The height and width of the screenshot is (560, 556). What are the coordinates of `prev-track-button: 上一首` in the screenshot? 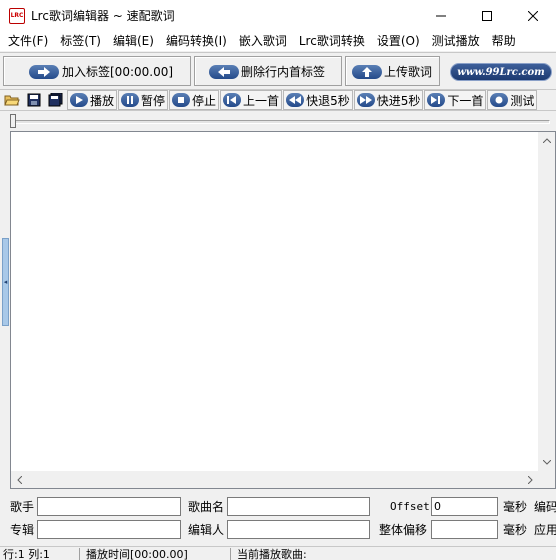 It's located at (251, 100).